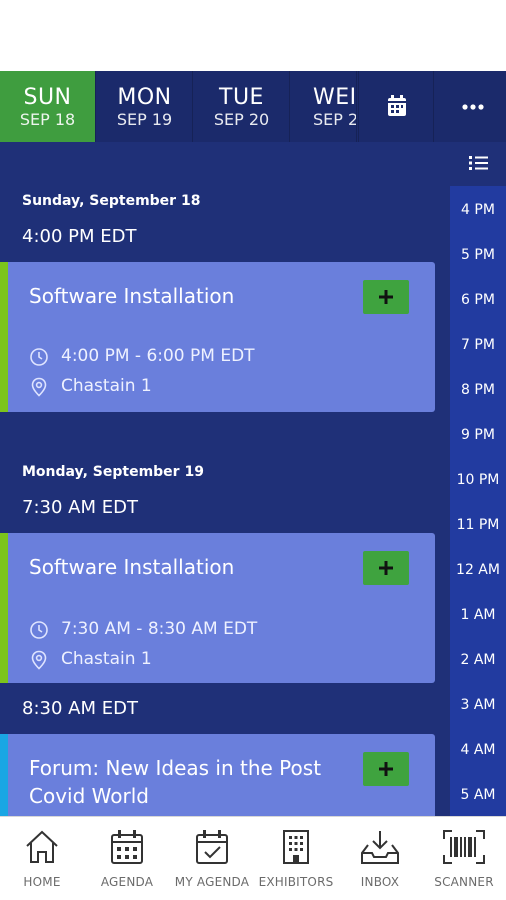 The height and width of the screenshot is (900, 506). What do you see at coordinates (175, 782) in the screenshot?
I see `session-title: Forum: New Ideas in the Post Covid World` at bounding box center [175, 782].